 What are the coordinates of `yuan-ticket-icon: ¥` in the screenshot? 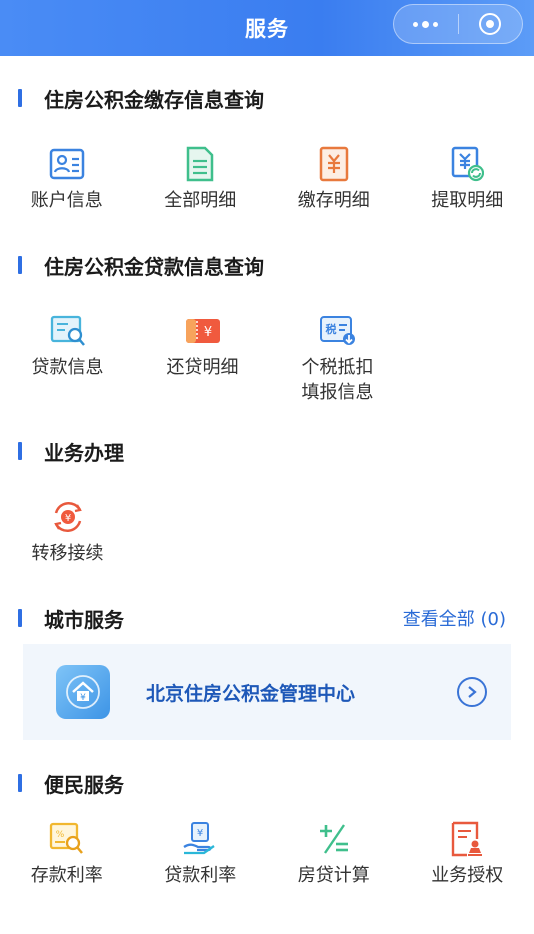 It's located at (203, 331).